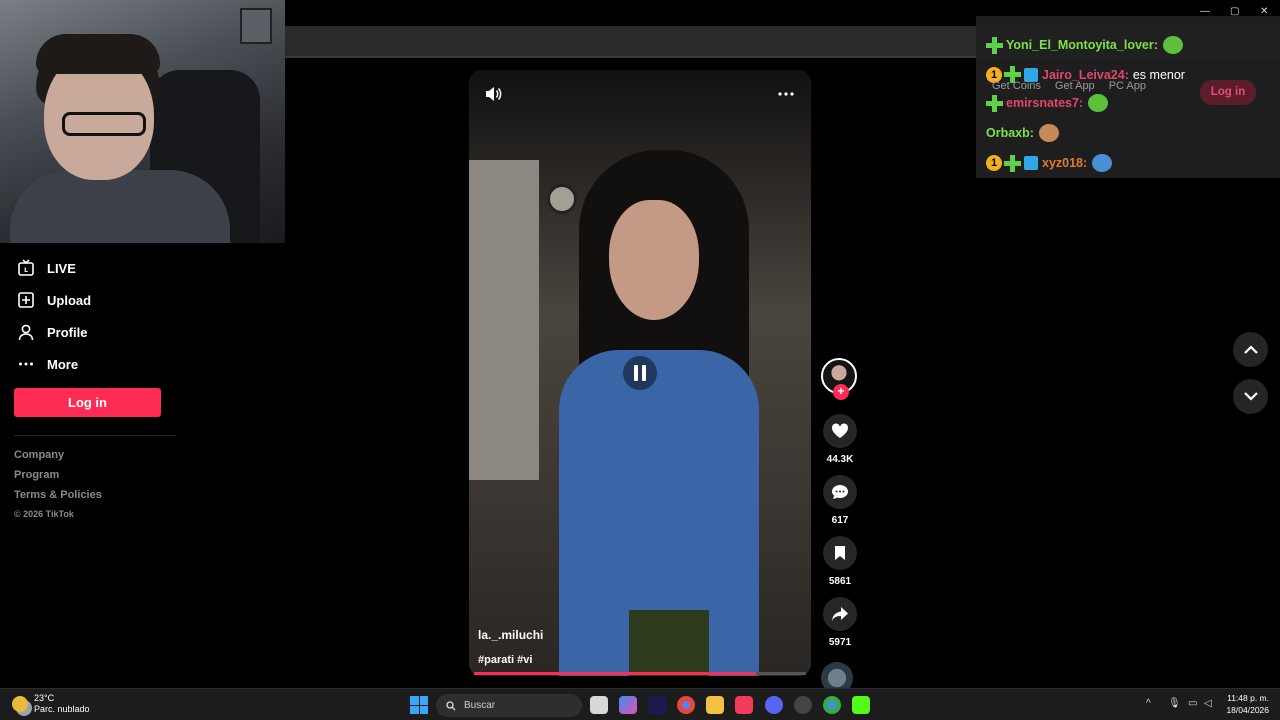 The image size is (1280, 720). What do you see at coordinates (686, 705) in the screenshot?
I see `chrome-icon` at bounding box center [686, 705].